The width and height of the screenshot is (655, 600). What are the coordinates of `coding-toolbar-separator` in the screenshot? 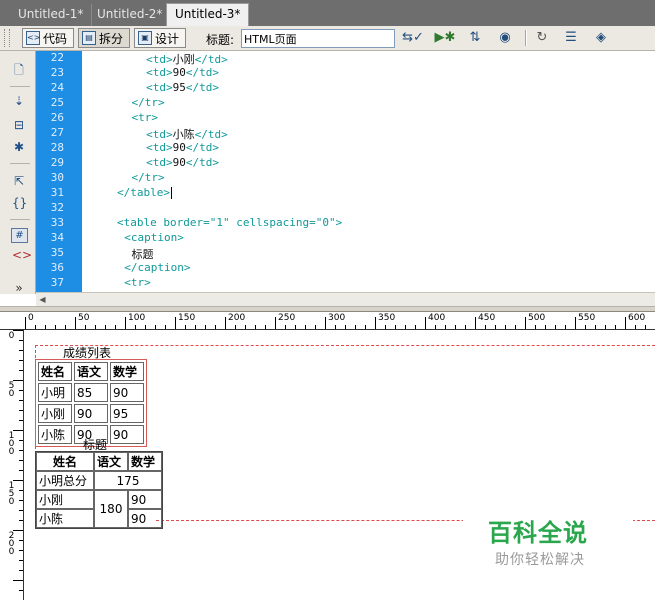 It's located at (20, 163).